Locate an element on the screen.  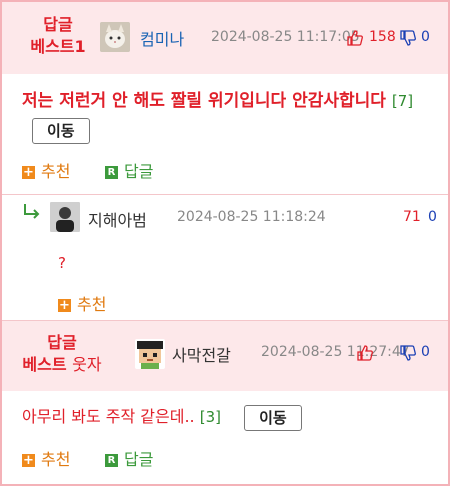
badge-line2: 베스트 is located at coordinates (44, 364).